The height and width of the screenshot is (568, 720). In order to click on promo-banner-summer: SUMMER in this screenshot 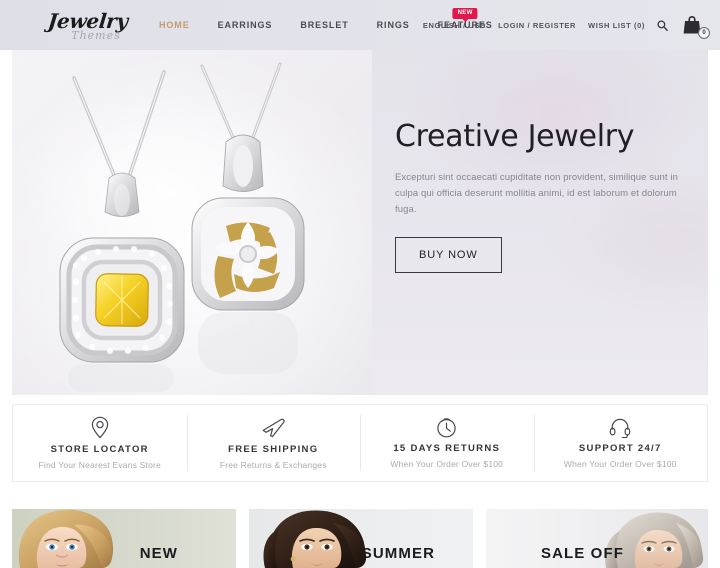, I will do `click(361, 538)`.